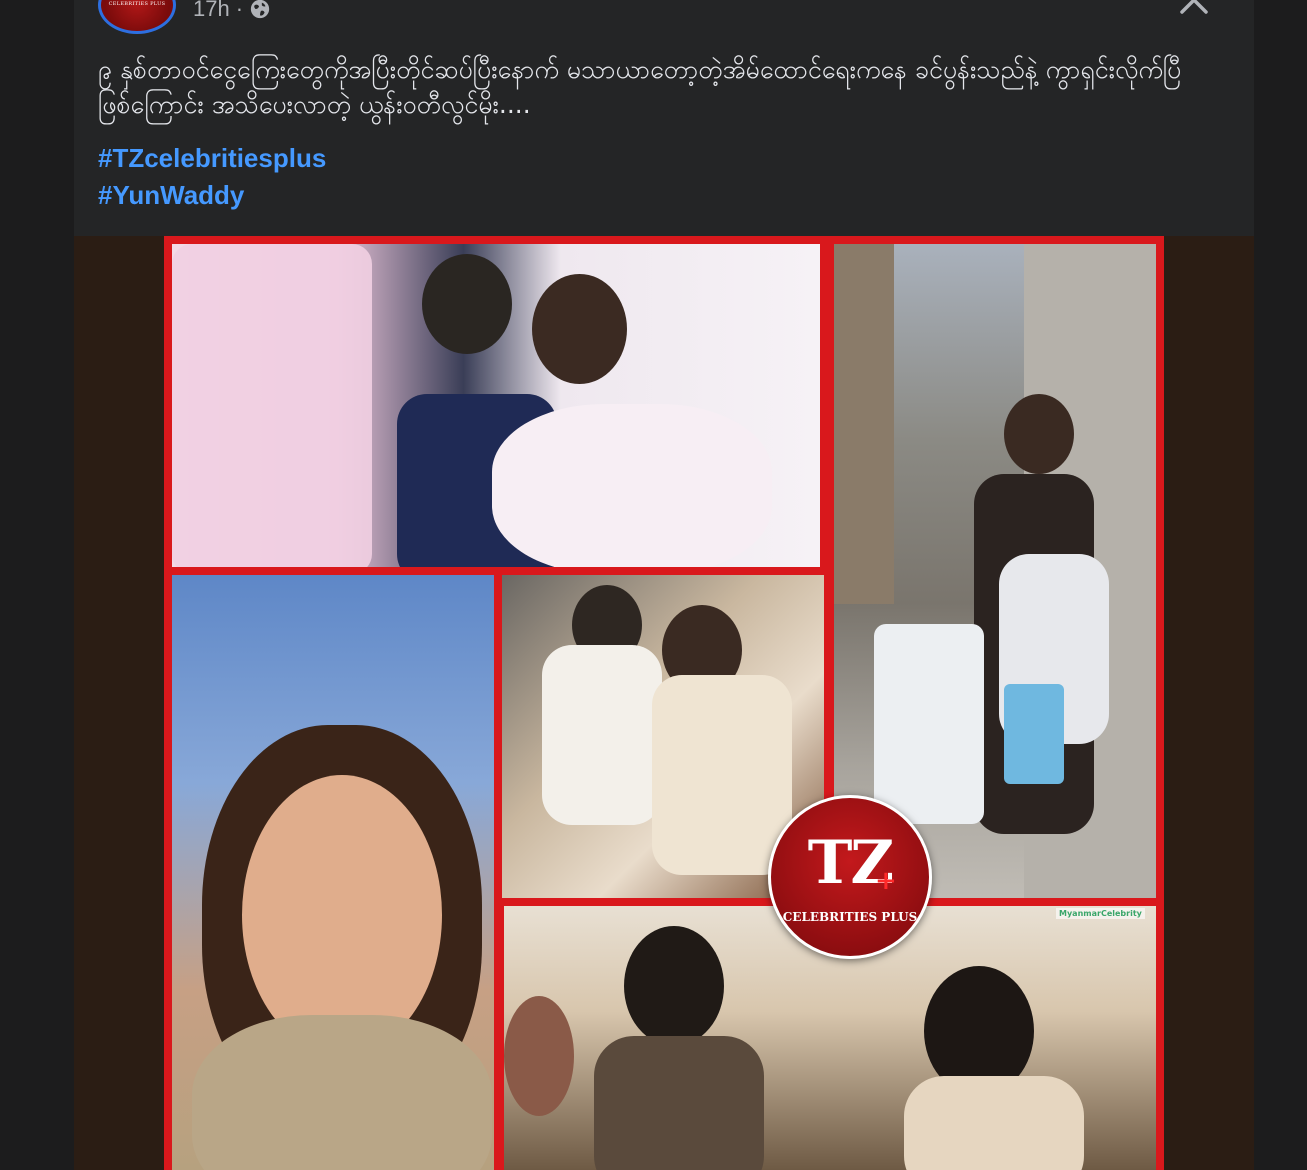 The height and width of the screenshot is (1170, 1307). What do you see at coordinates (664, 20) in the screenshot?
I see `post-header: CELEBRITIES PLUS 17h ·` at bounding box center [664, 20].